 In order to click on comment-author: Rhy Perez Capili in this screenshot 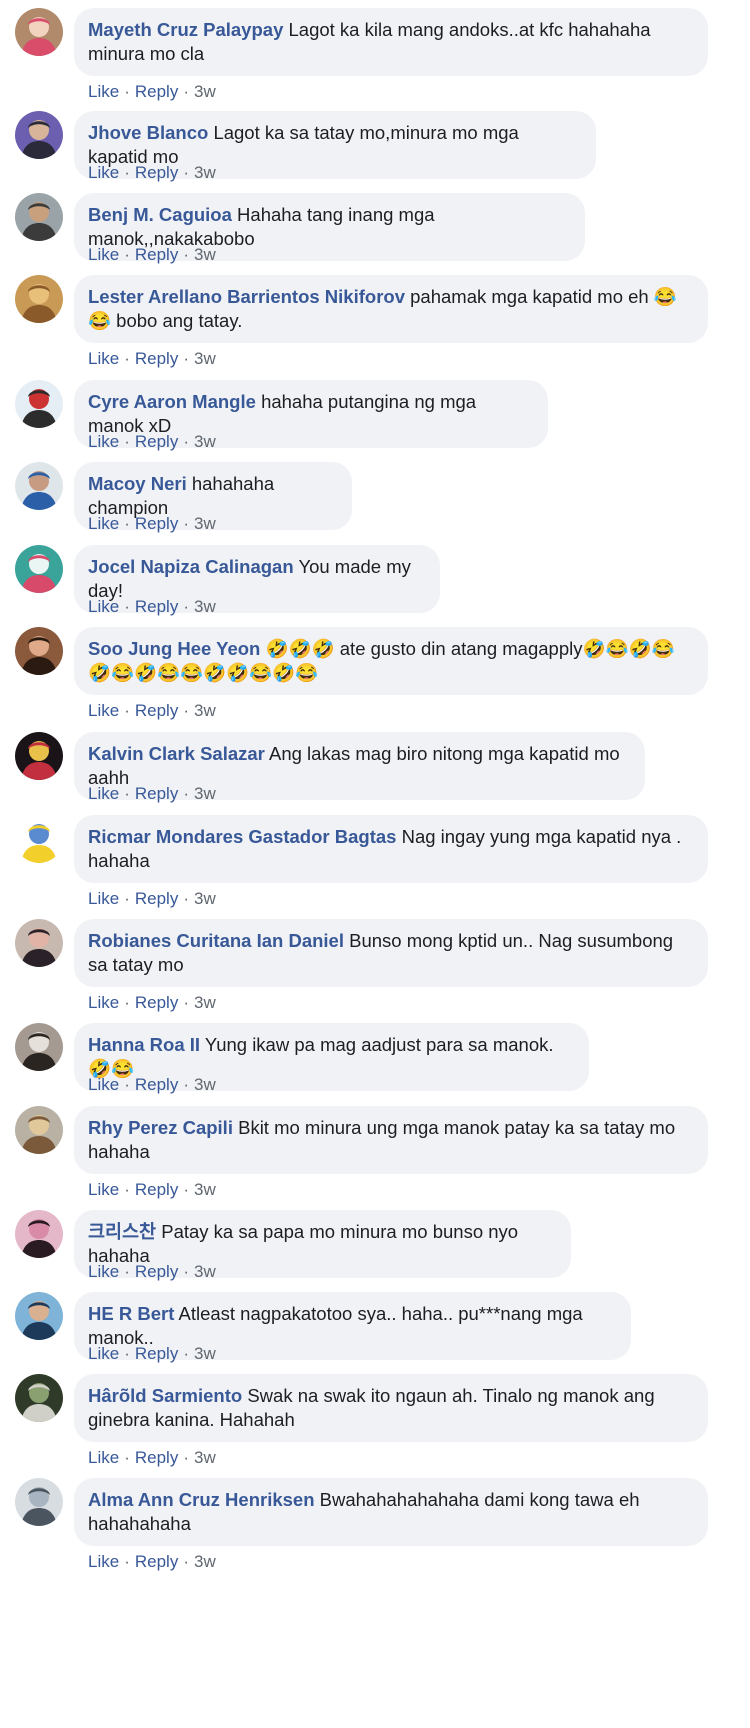, I will do `click(160, 1127)`.